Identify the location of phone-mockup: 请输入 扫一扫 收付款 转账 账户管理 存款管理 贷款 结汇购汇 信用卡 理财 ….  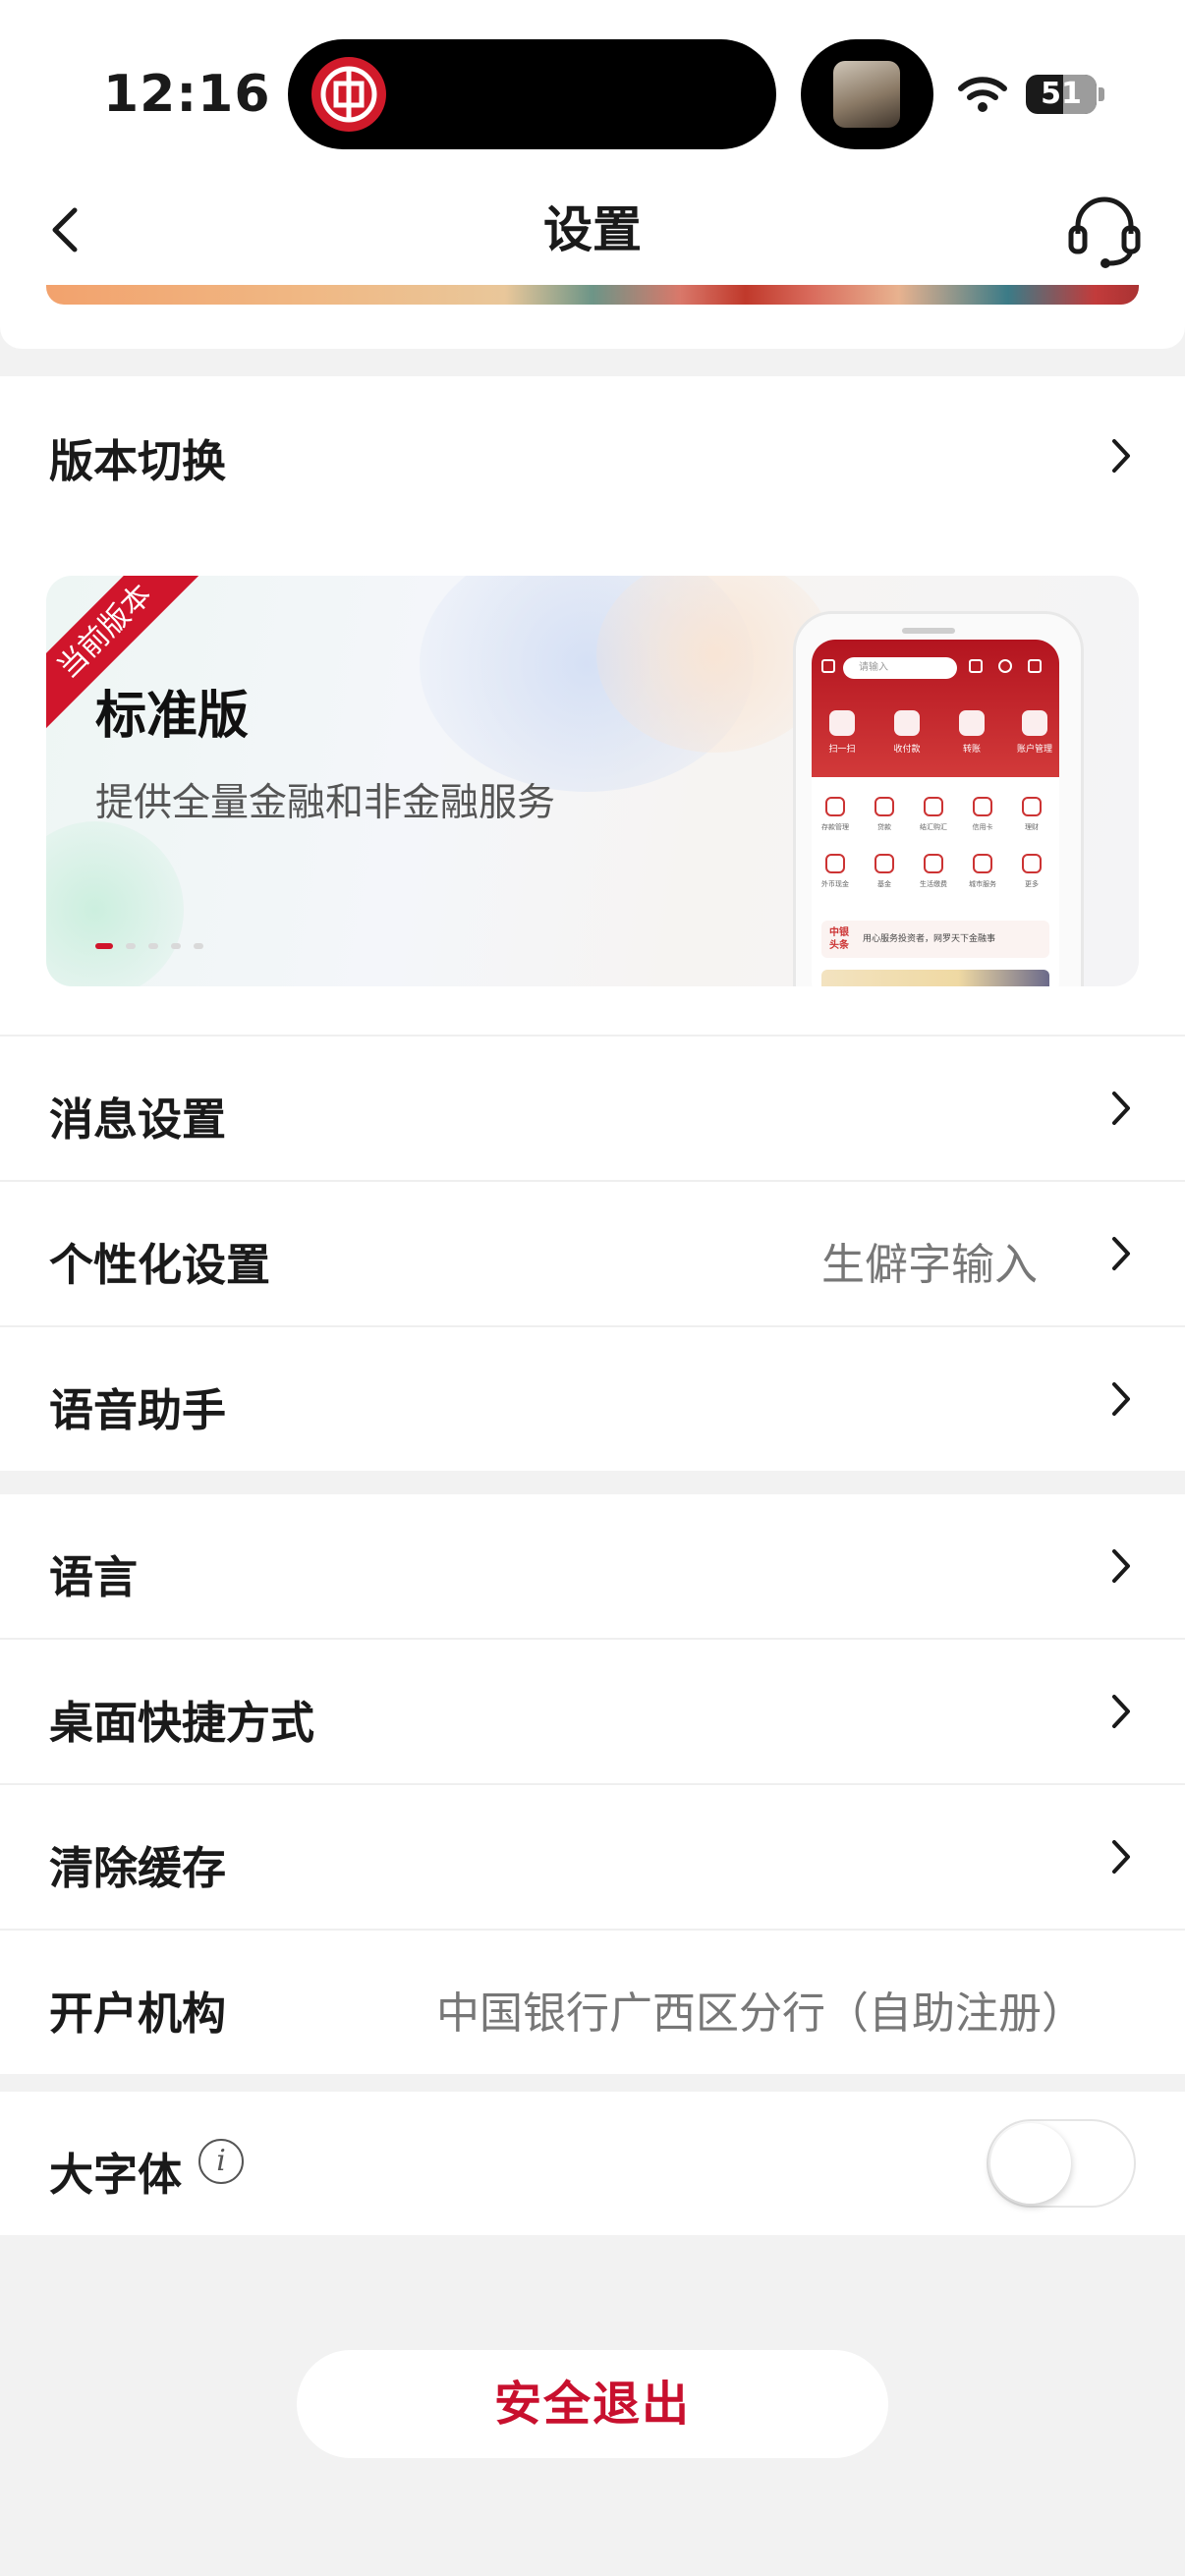
(939, 798).